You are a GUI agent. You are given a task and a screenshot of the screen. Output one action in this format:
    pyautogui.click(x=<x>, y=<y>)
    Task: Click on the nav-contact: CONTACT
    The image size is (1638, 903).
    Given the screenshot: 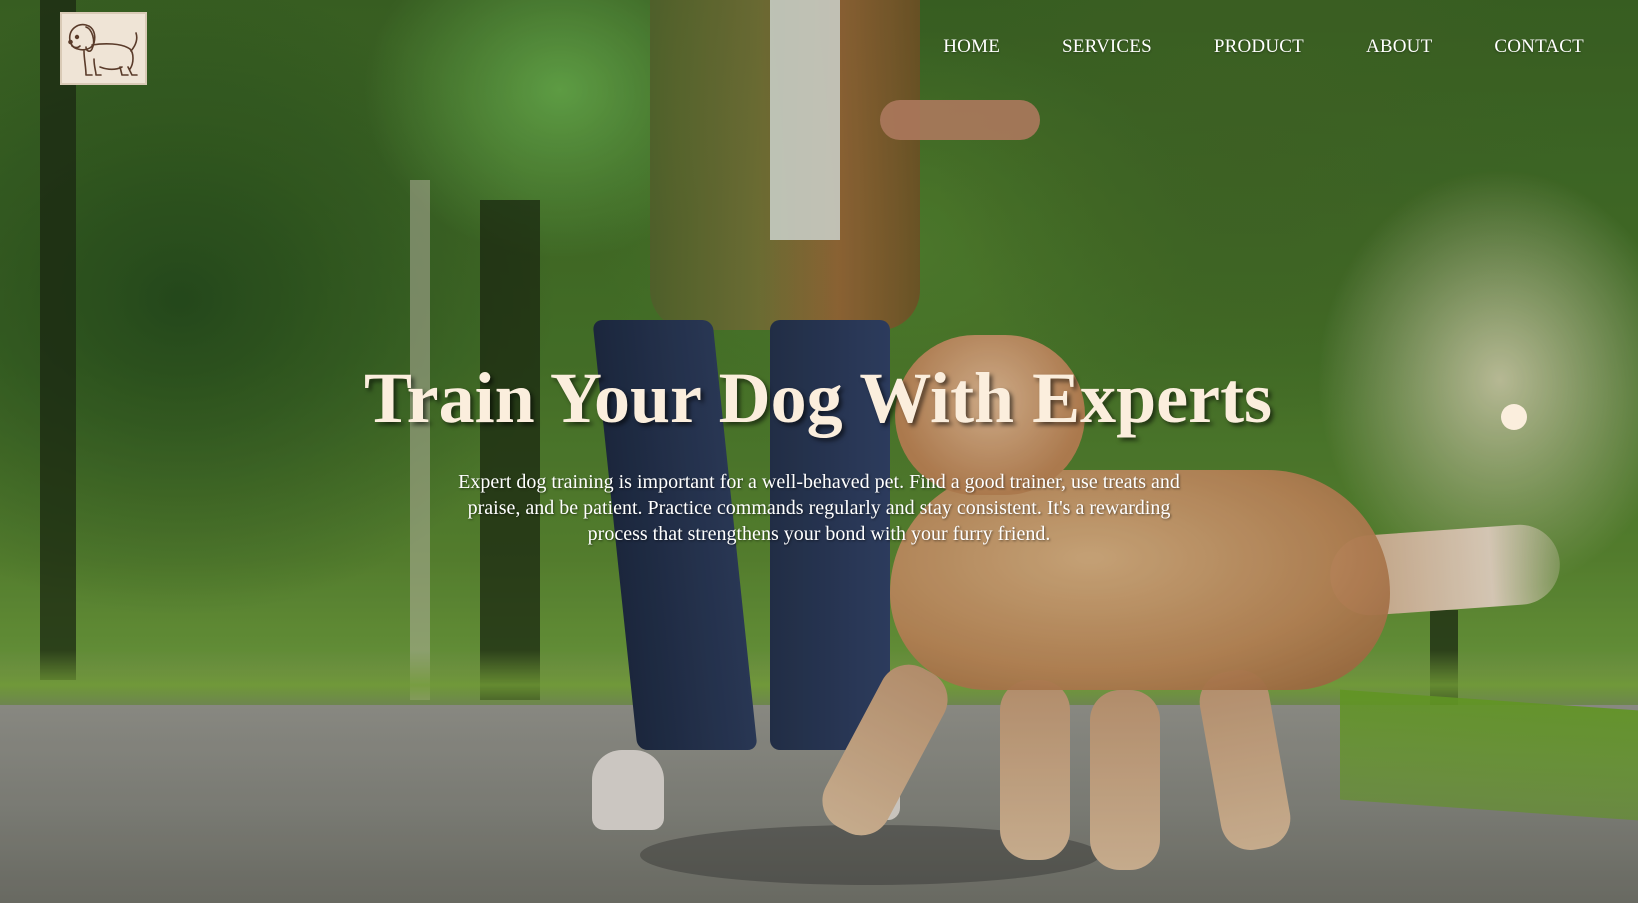 What is the action you would take?
    pyautogui.click(x=1539, y=47)
    